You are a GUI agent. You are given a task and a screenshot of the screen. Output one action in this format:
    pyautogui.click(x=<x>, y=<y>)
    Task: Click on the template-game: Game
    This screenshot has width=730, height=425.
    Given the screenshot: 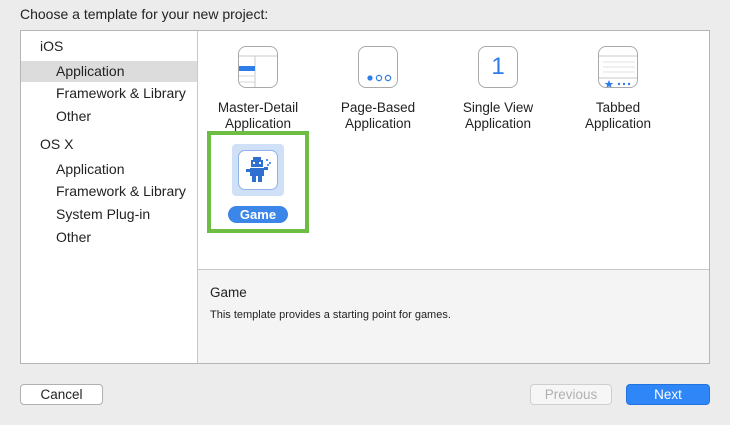 What is the action you would take?
    pyautogui.click(x=258, y=182)
    